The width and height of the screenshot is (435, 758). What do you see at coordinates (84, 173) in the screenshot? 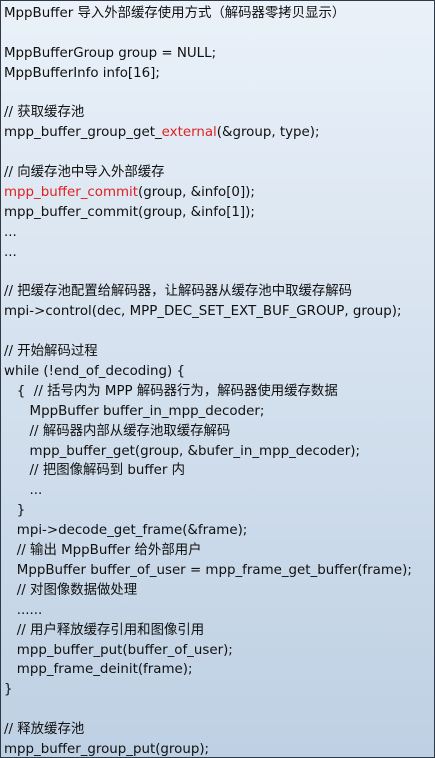
I see `code-comment: // 向缓存池中导入外部缓存` at bounding box center [84, 173].